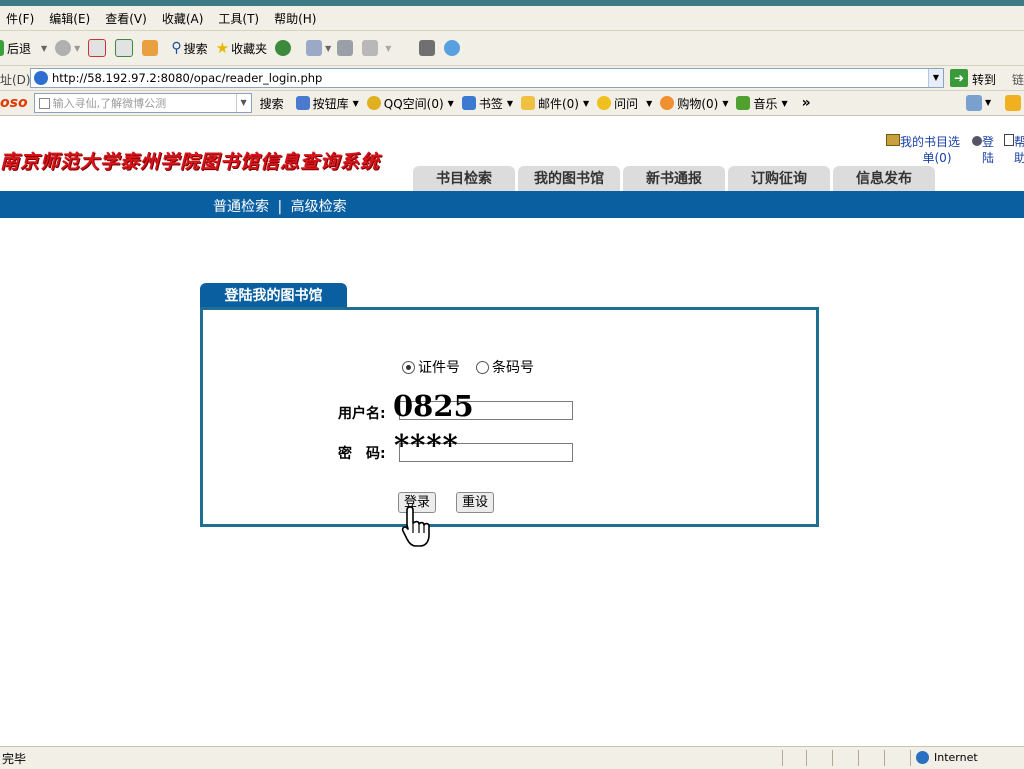 The height and width of the screenshot is (769, 1024). I want to click on hand-cursor-icon, so click(415, 526).